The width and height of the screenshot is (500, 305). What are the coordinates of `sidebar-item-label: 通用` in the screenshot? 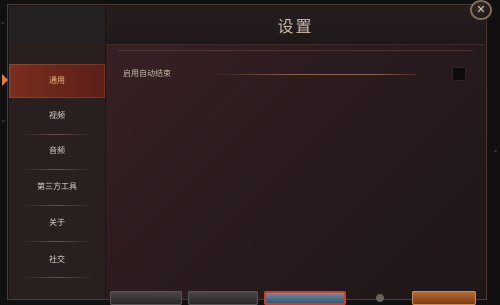 It's located at (57, 80).